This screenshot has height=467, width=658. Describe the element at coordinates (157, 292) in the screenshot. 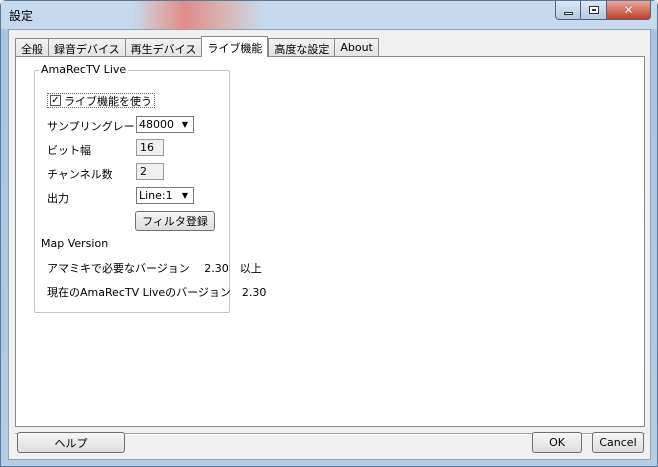

I see `current-version-text: 現在のAmaRecTV Liveのバージョン 2.30` at that location.